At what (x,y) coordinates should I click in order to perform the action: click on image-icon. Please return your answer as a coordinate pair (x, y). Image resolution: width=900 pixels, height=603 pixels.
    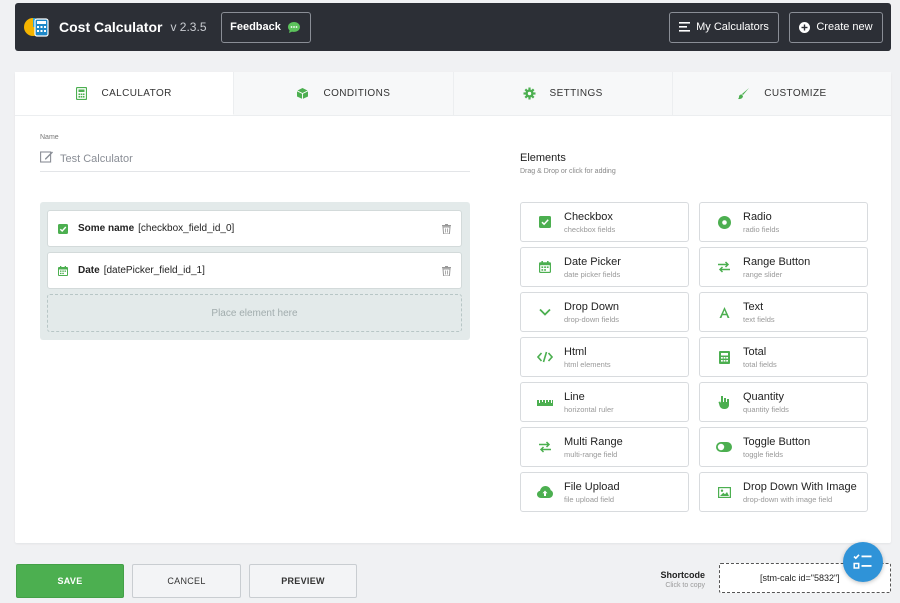
    Looking at the image, I should click on (724, 492).